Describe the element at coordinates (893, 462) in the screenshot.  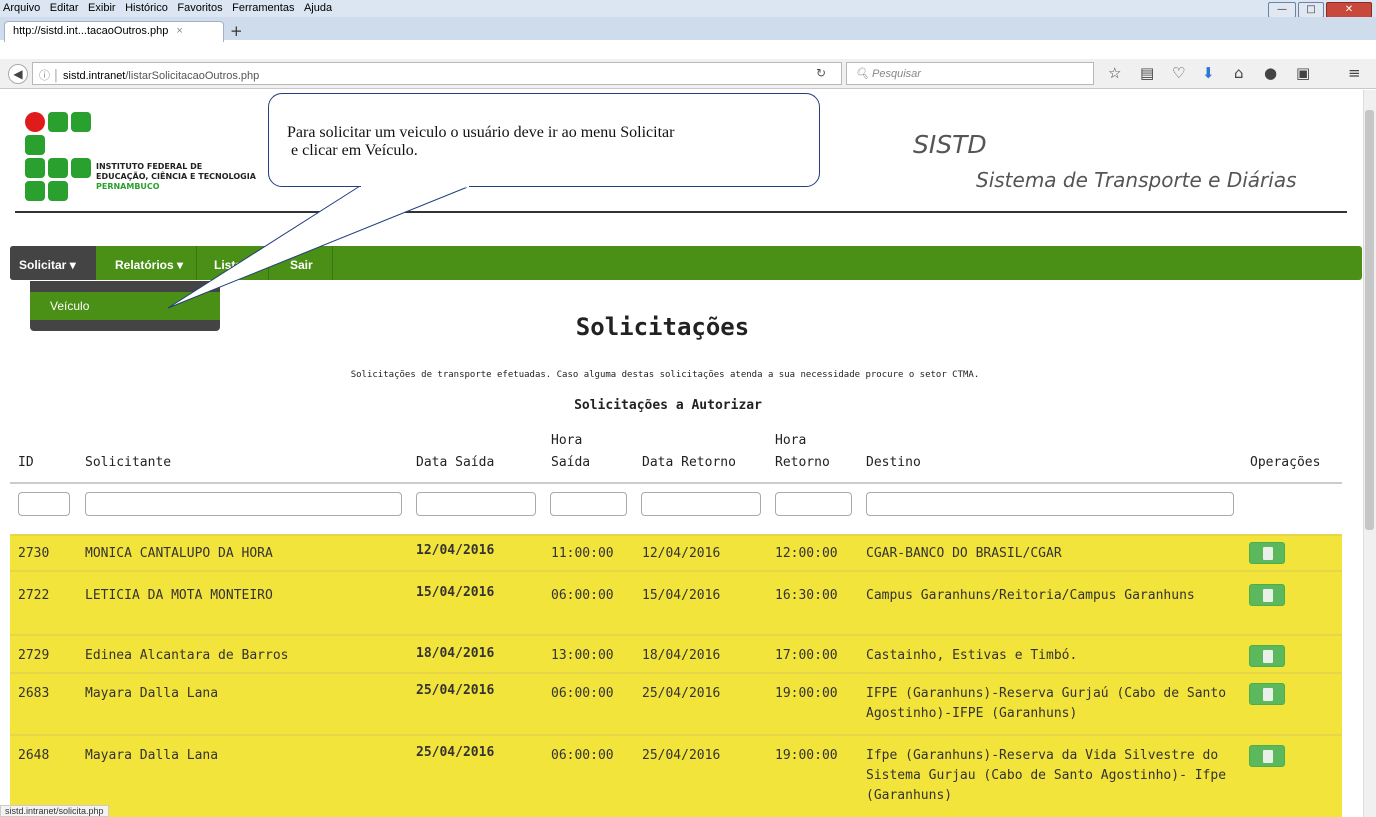
I see `col-header-destino: Destino` at that location.